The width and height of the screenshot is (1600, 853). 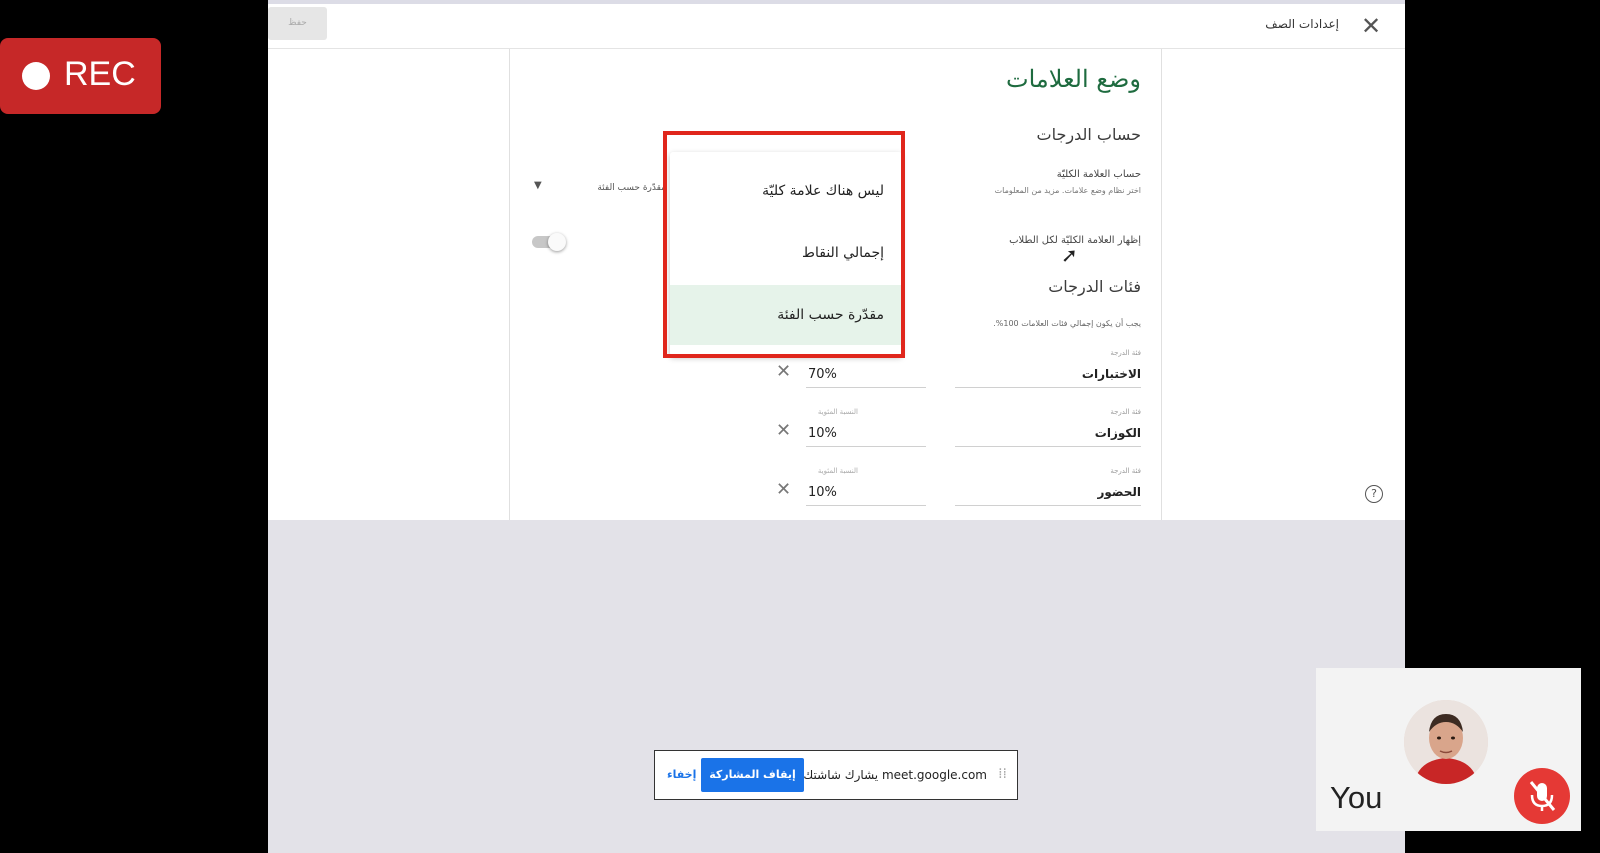 I want to click on categories-sum-note: يجب أن يكون إجمالي فئات العلامات 100%., so click(x=1067, y=323).